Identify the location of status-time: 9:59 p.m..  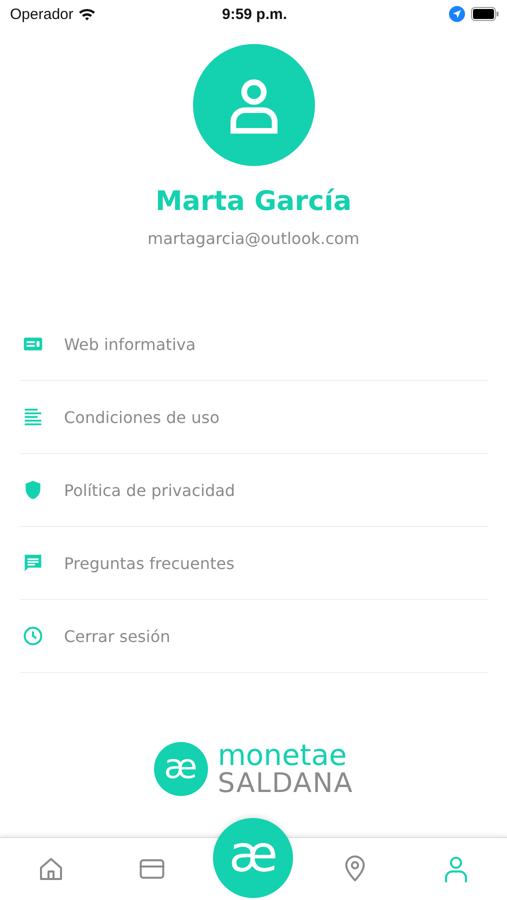
(255, 14).